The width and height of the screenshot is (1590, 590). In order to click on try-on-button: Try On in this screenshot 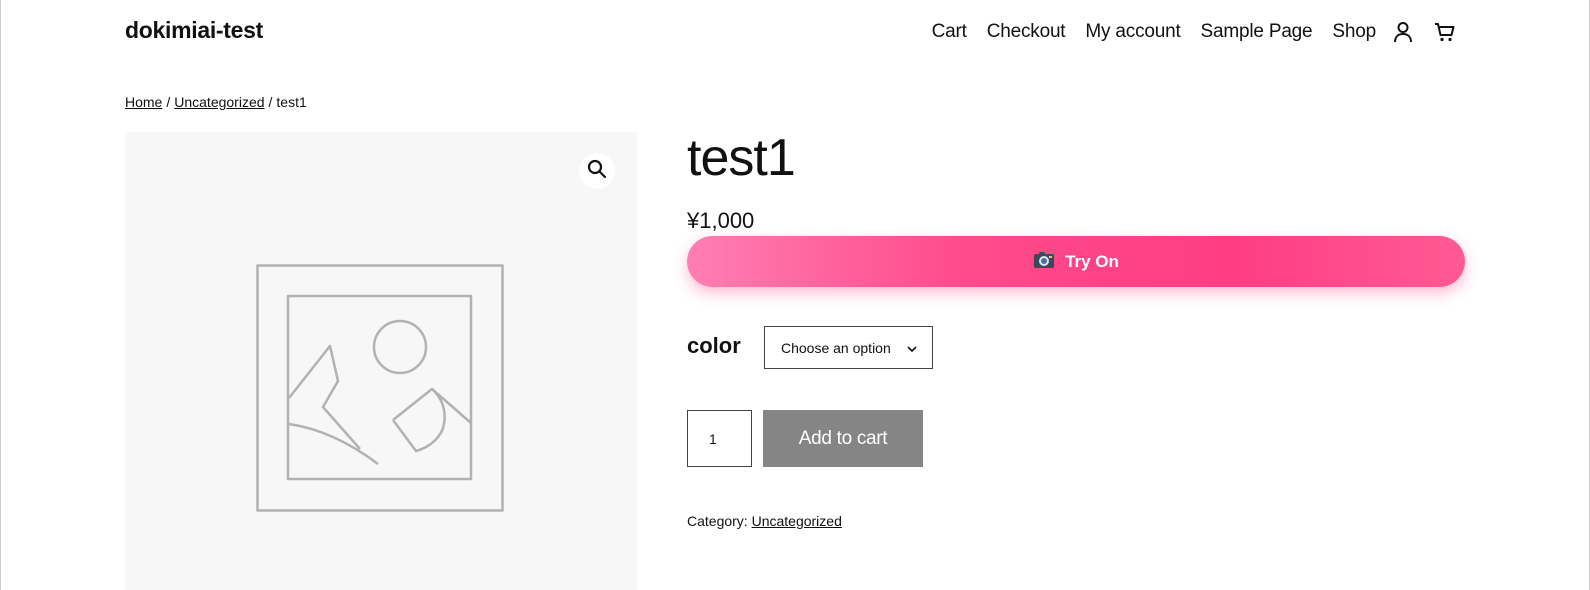, I will do `click(1076, 261)`.